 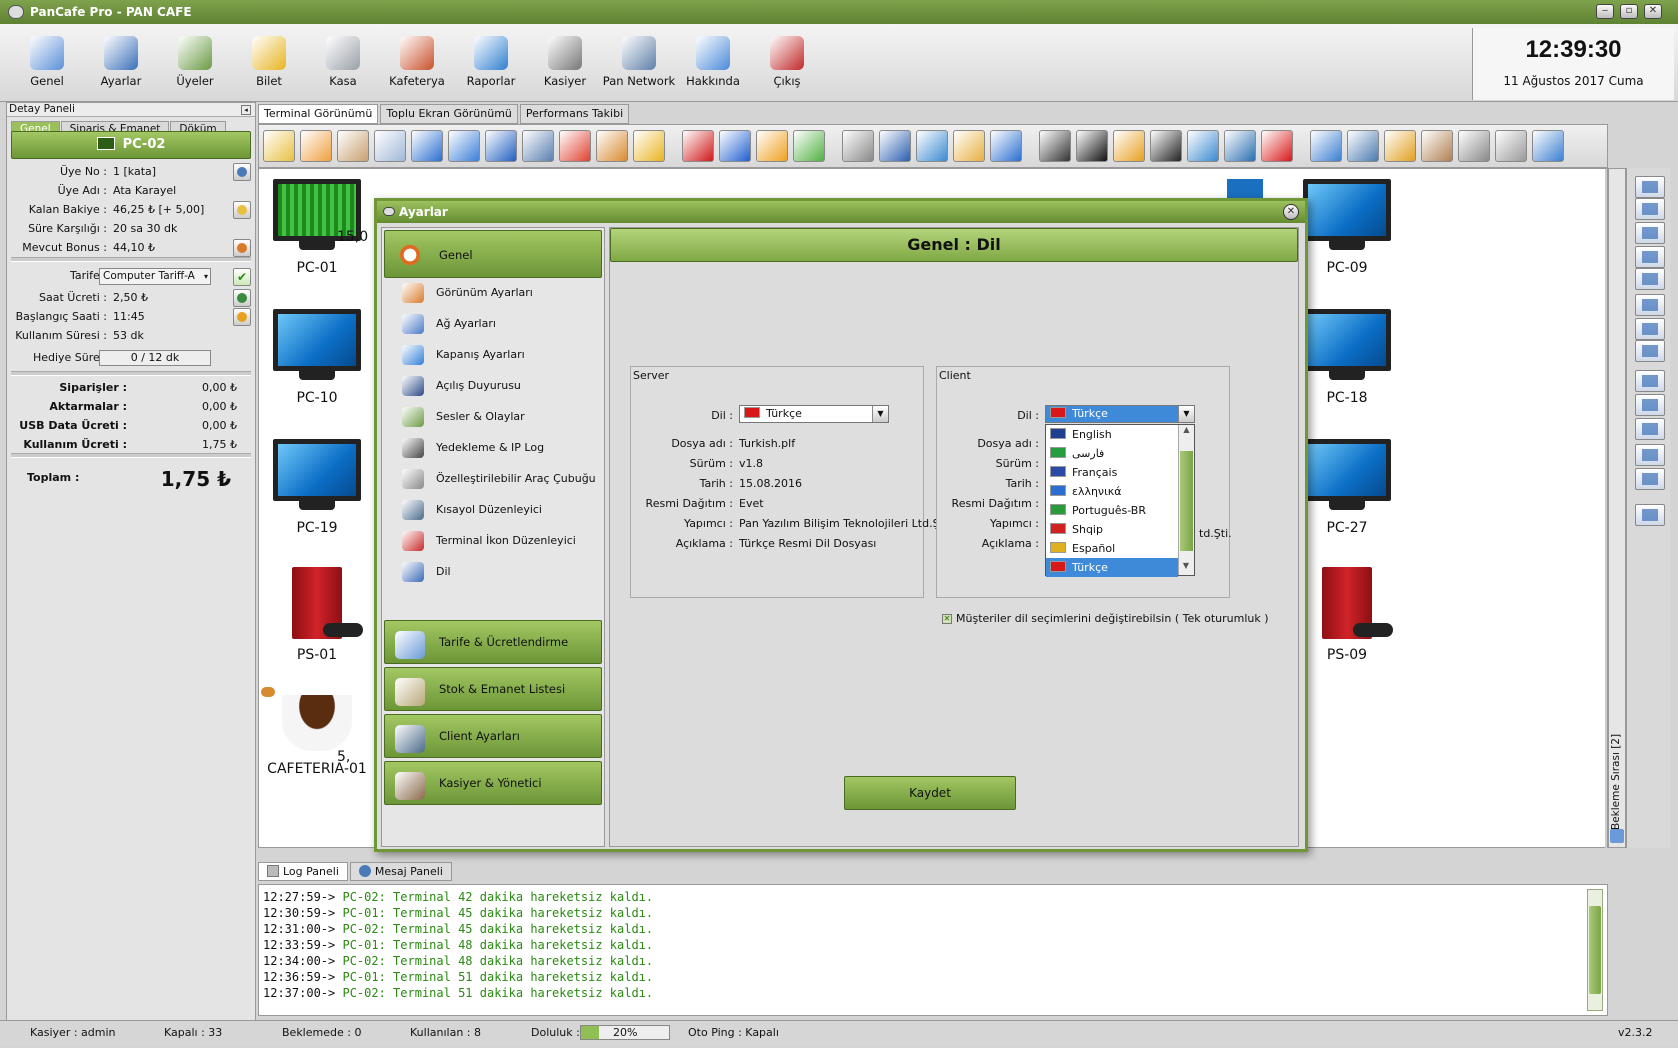 I want to click on close-window-button: ✕, so click(x=1653, y=11).